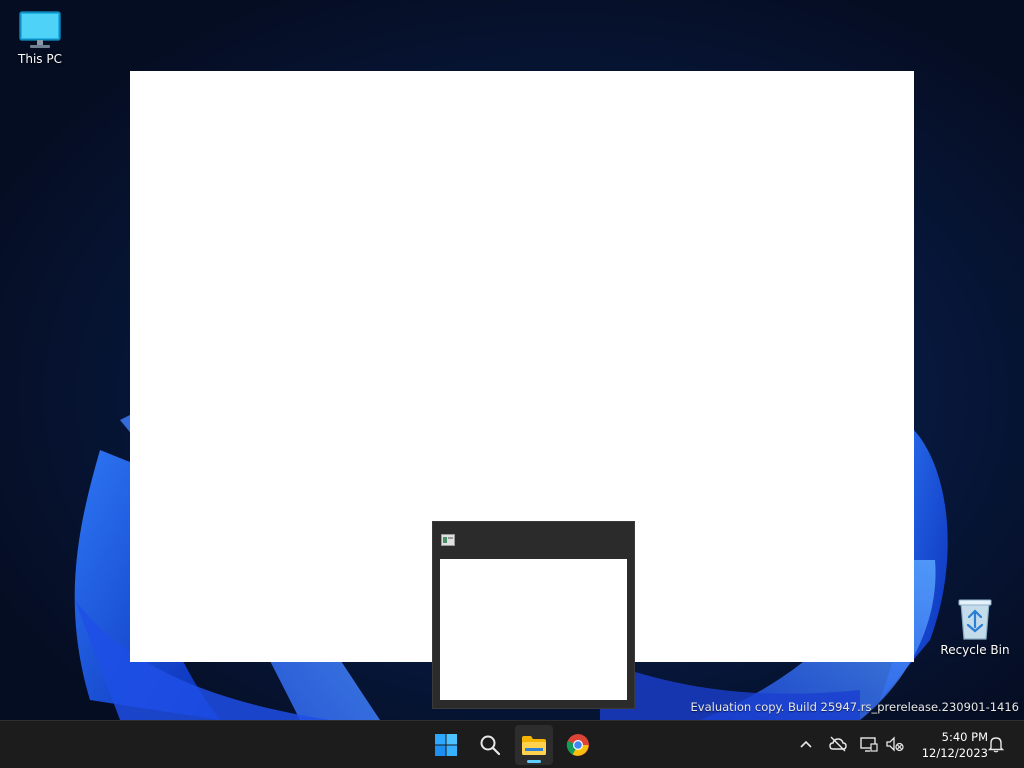  I want to click on chrome-icon, so click(577, 745).